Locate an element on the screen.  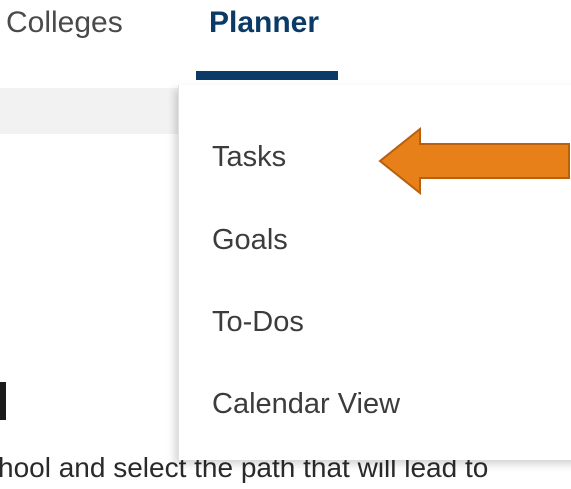
tab-colleges: Colleges is located at coordinates (64, 40).